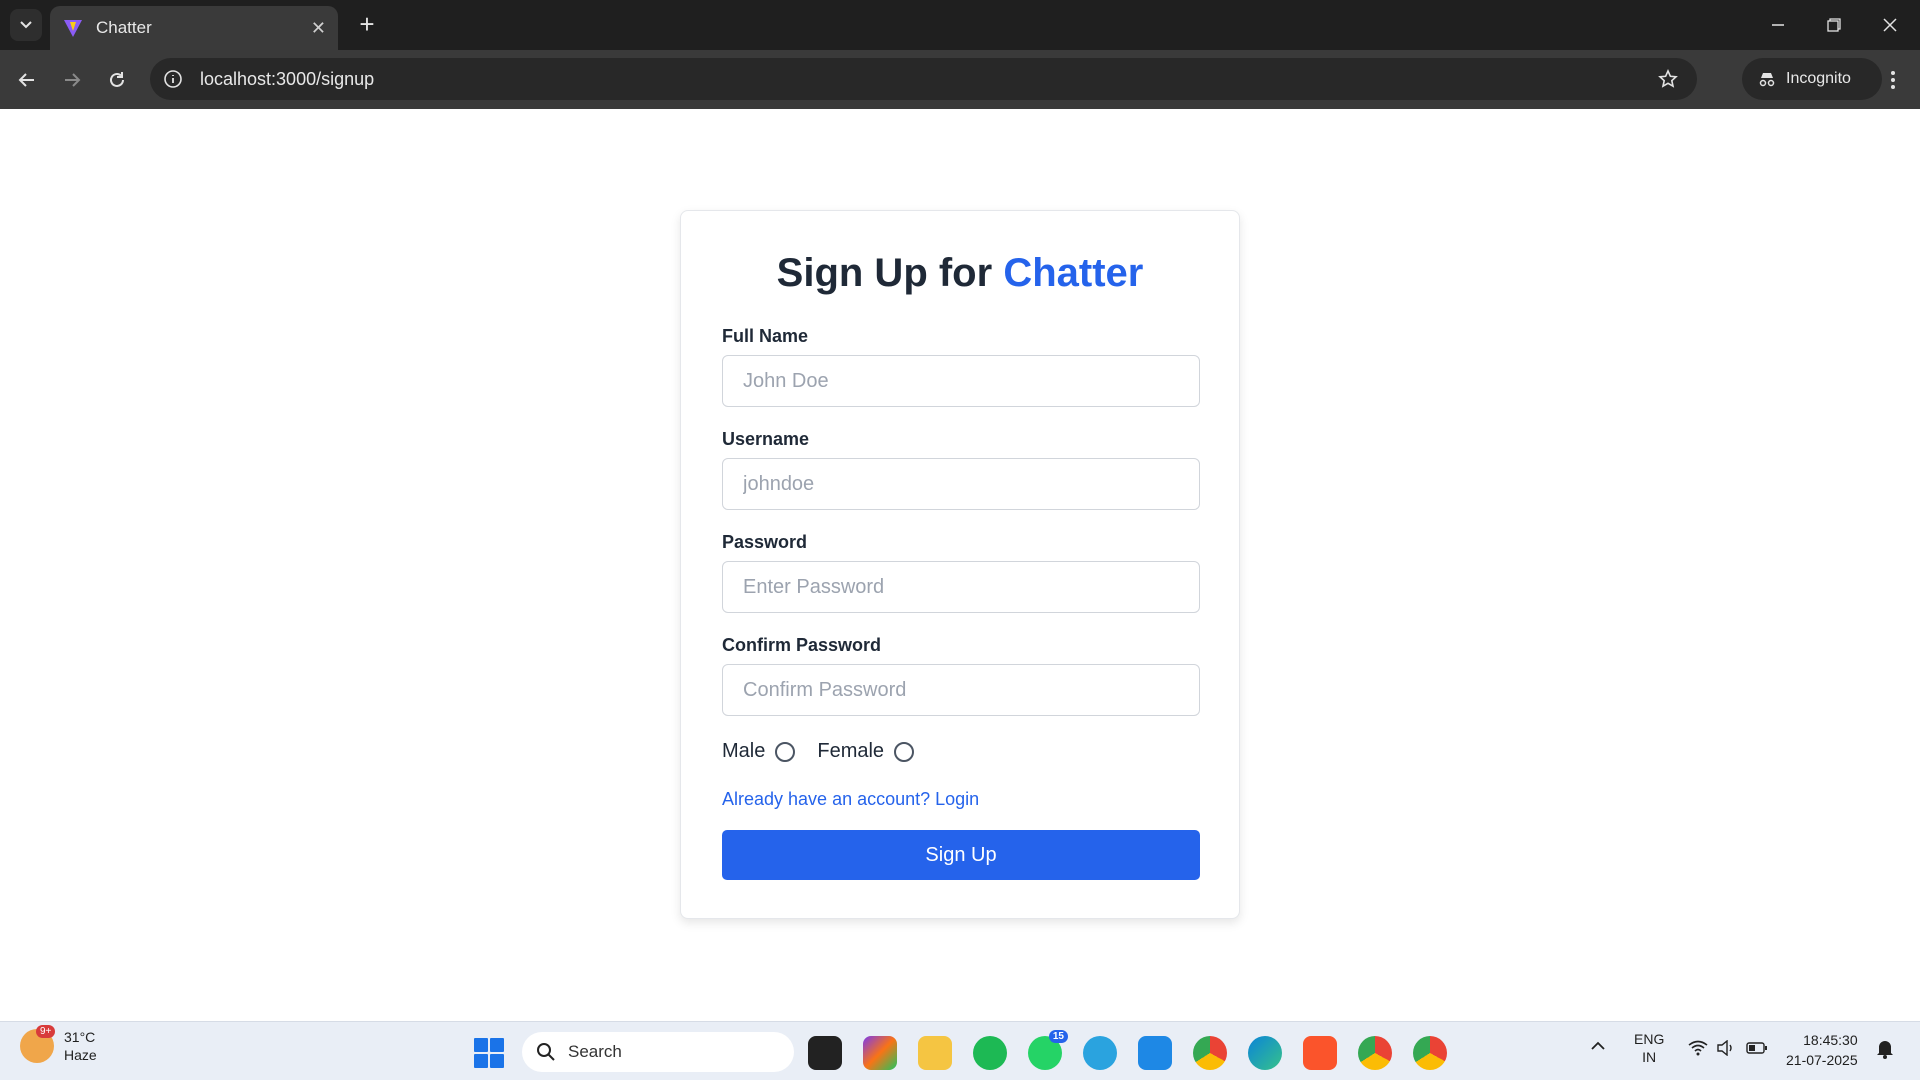 The width and height of the screenshot is (1920, 1080). What do you see at coordinates (1885, 1051) in the screenshot?
I see `notification-bell-icon` at bounding box center [1885, 1051].